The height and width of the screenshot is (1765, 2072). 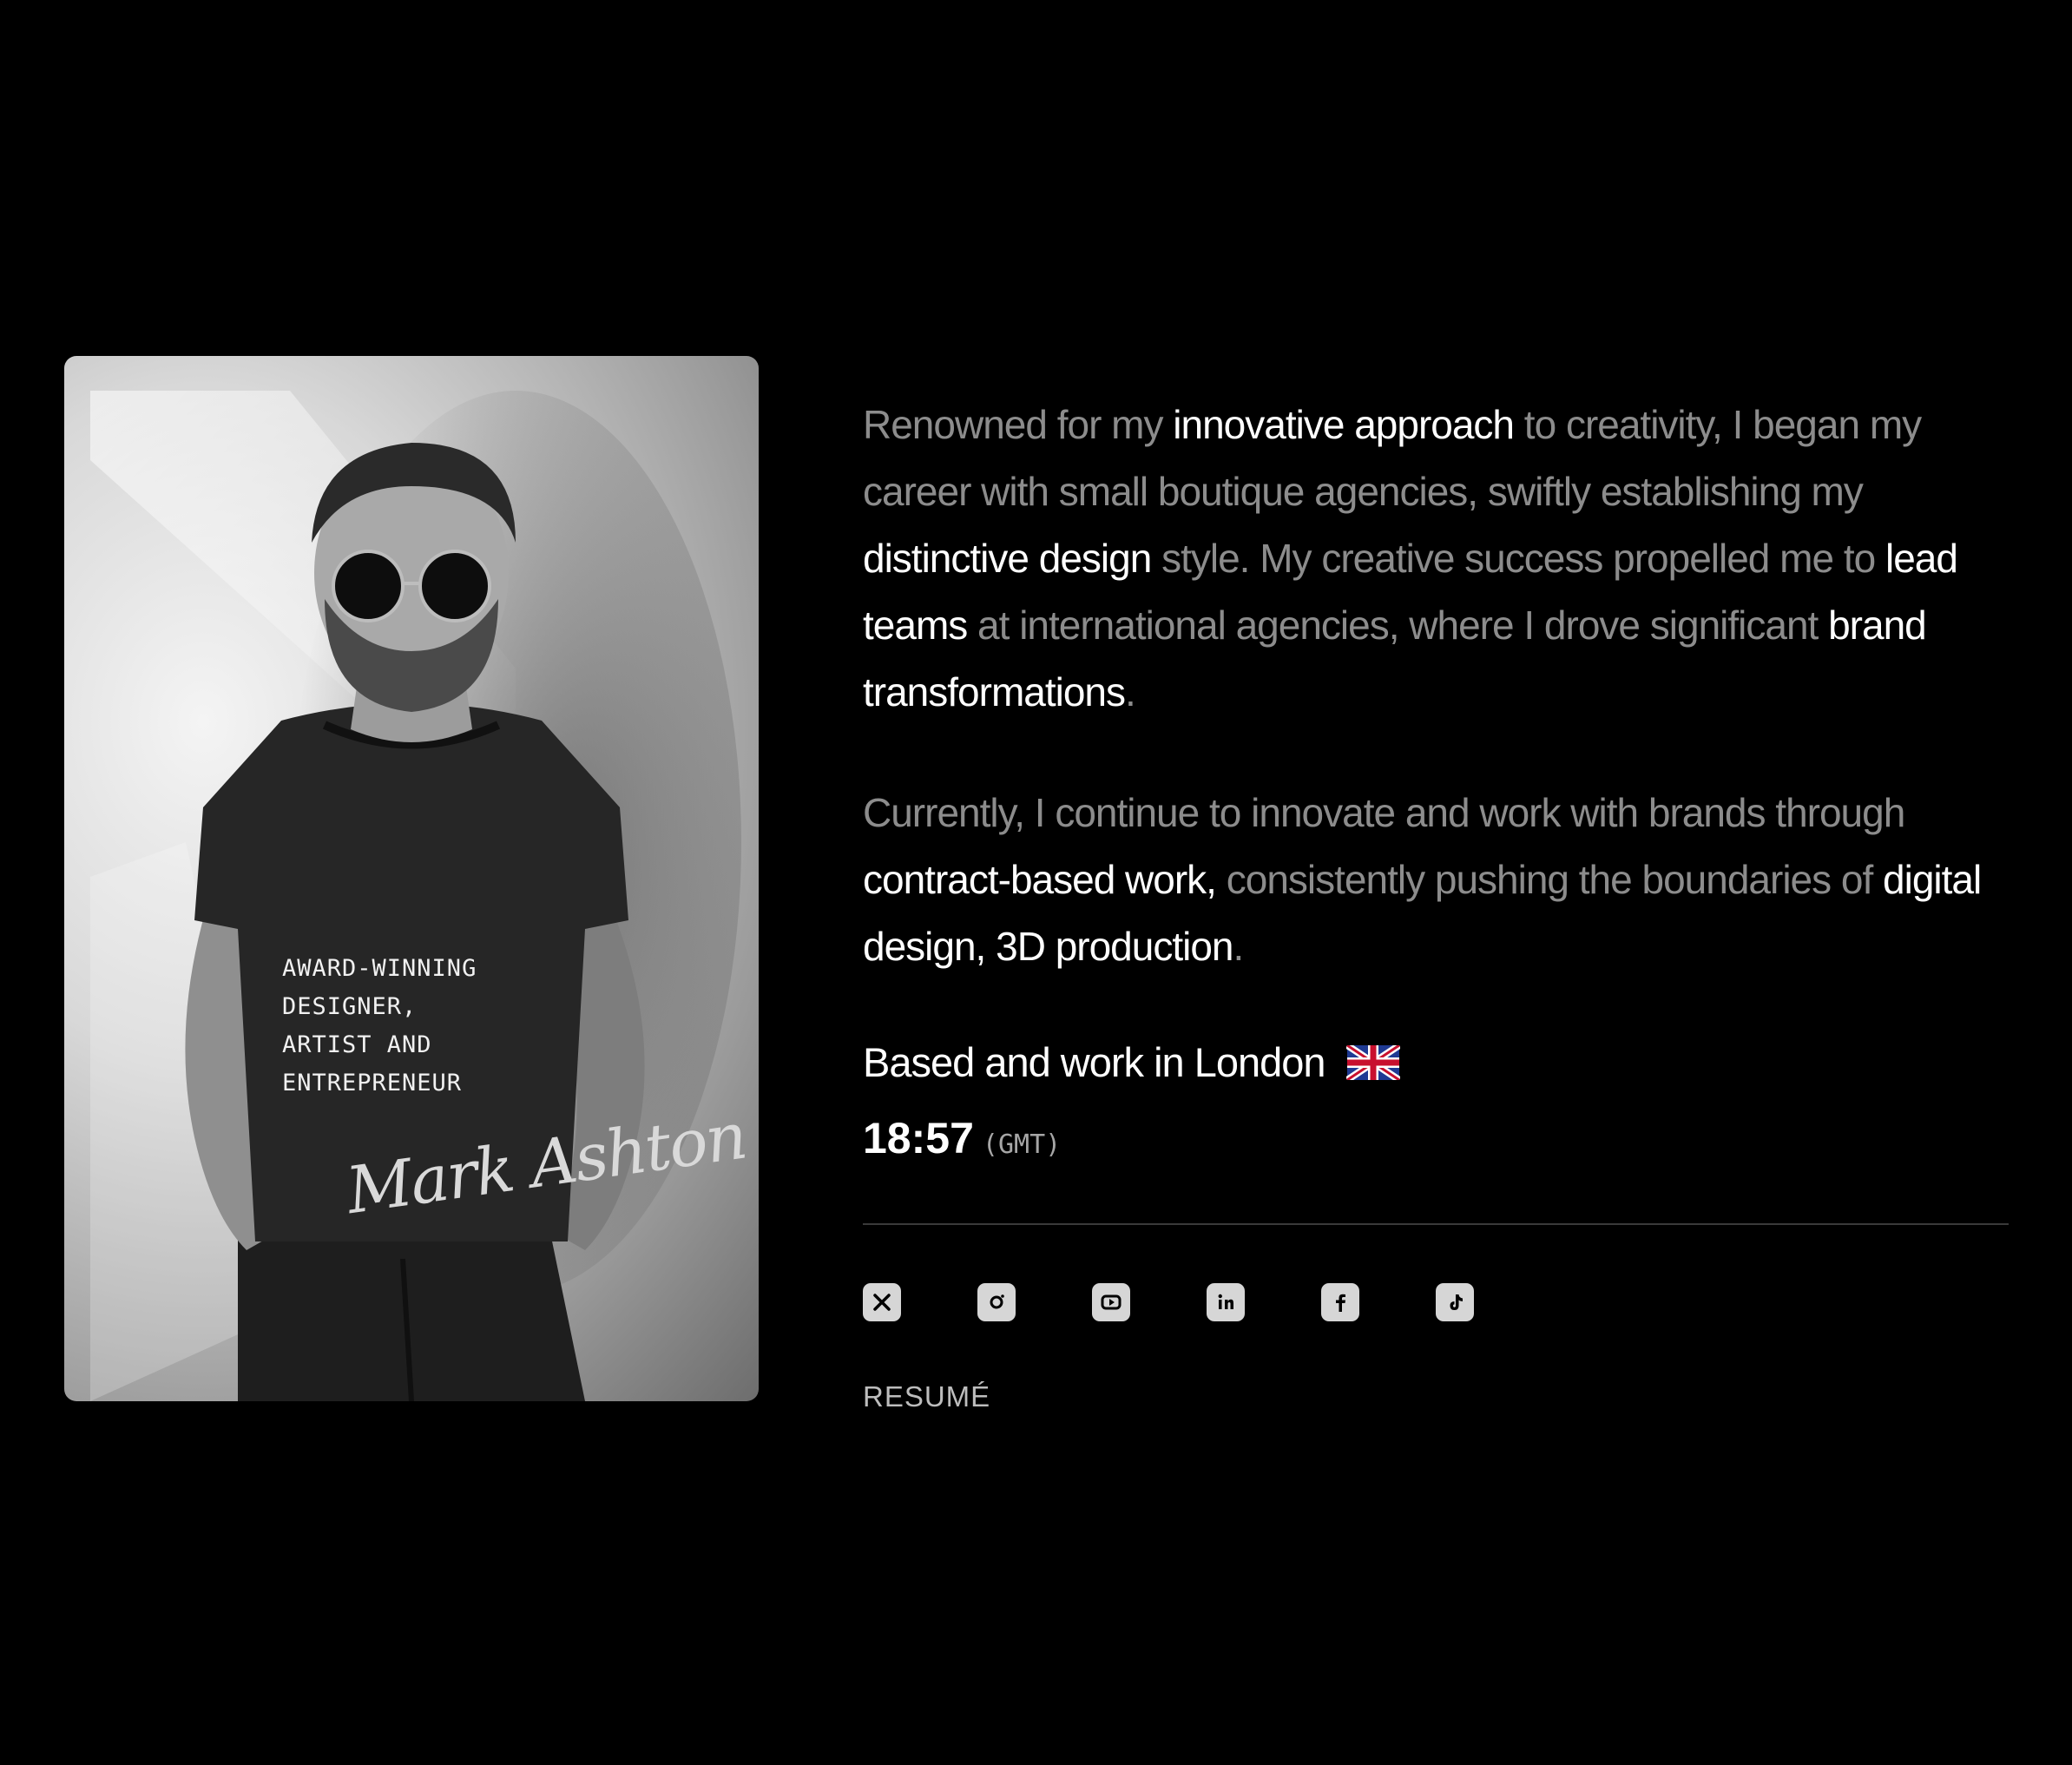 What do you see at coordinates (1022, 1145) in the screenshot?
I see `clock-timezone: (GMT)` at bounding box center [1022, 1145].